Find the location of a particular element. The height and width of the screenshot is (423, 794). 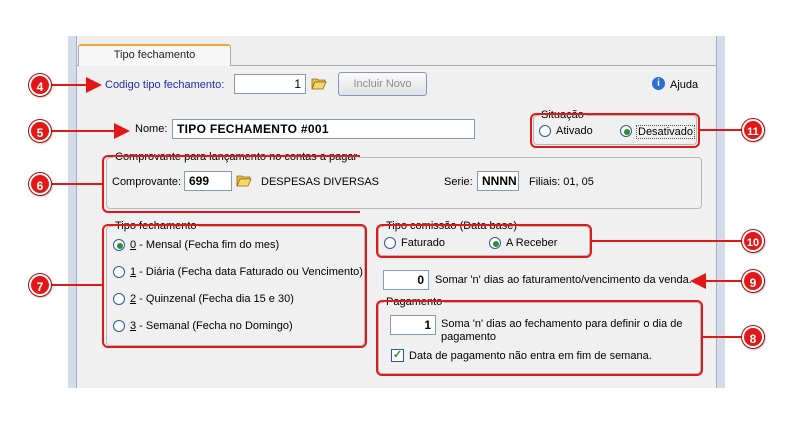

annotation-badge-5: 5 is located at coordinates (40, 131).